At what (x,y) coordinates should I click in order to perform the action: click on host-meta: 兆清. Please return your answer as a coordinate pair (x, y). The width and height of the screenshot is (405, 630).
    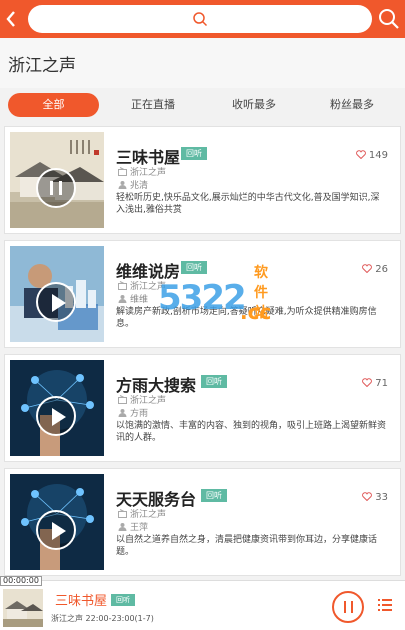
    Looking at the image, I should click on (133, 184).